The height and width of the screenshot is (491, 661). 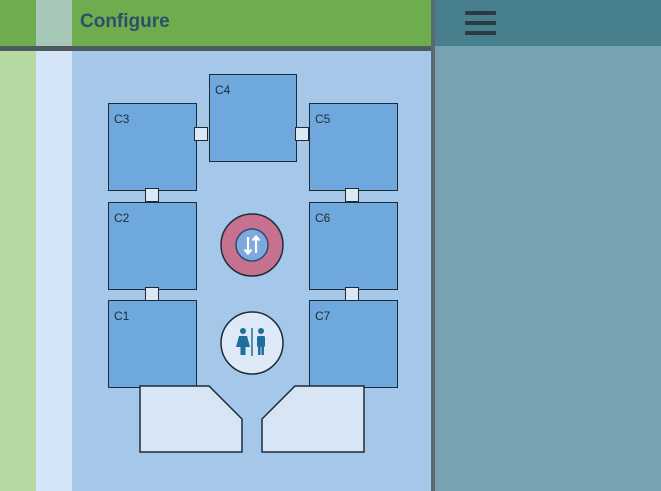 I want to click on cabin-c7: C7, so click(x=353, y=344).